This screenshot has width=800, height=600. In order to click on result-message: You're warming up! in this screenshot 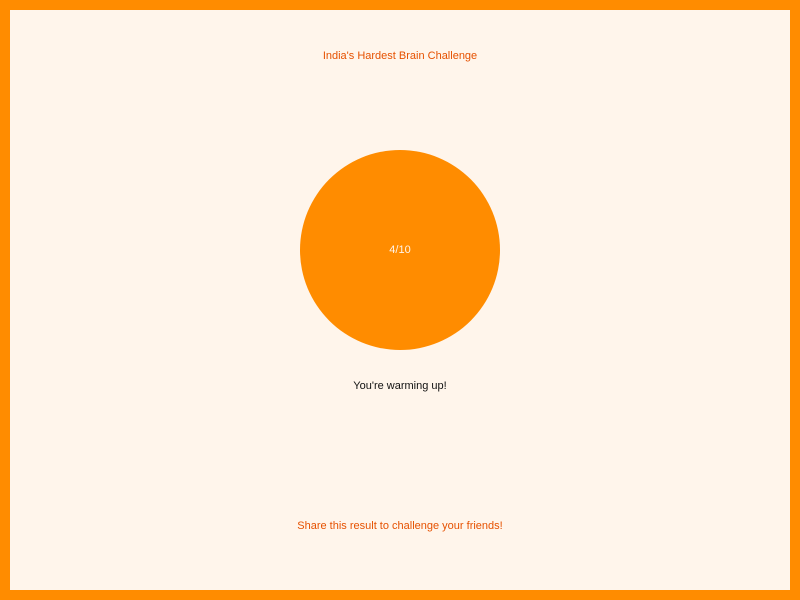, I will do `click(400, 386)`.